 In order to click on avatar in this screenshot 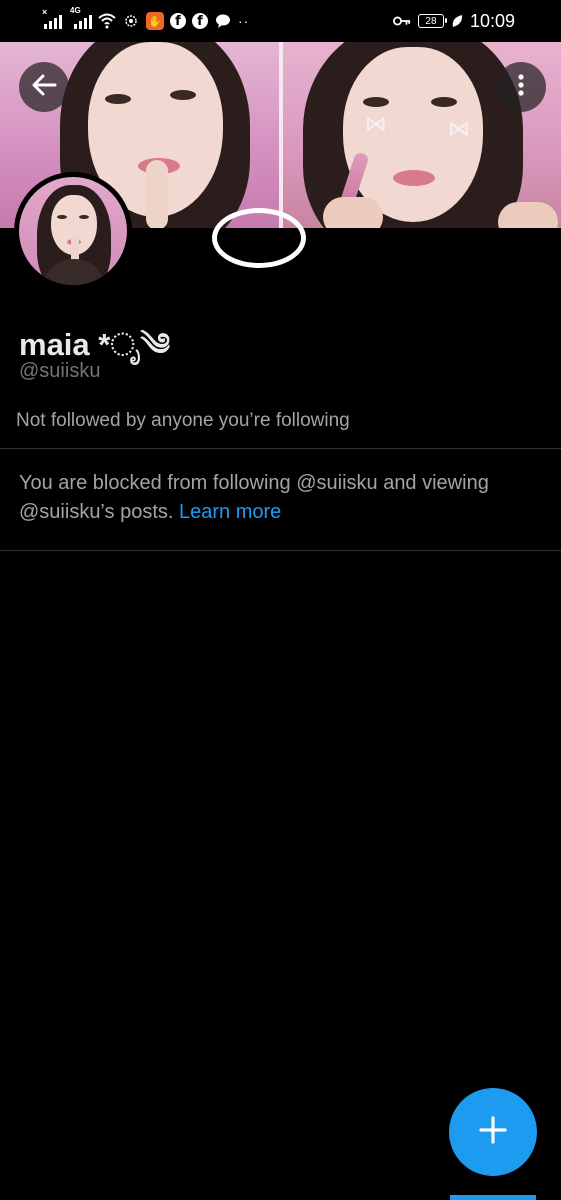, I will do `click(73, 231)`.